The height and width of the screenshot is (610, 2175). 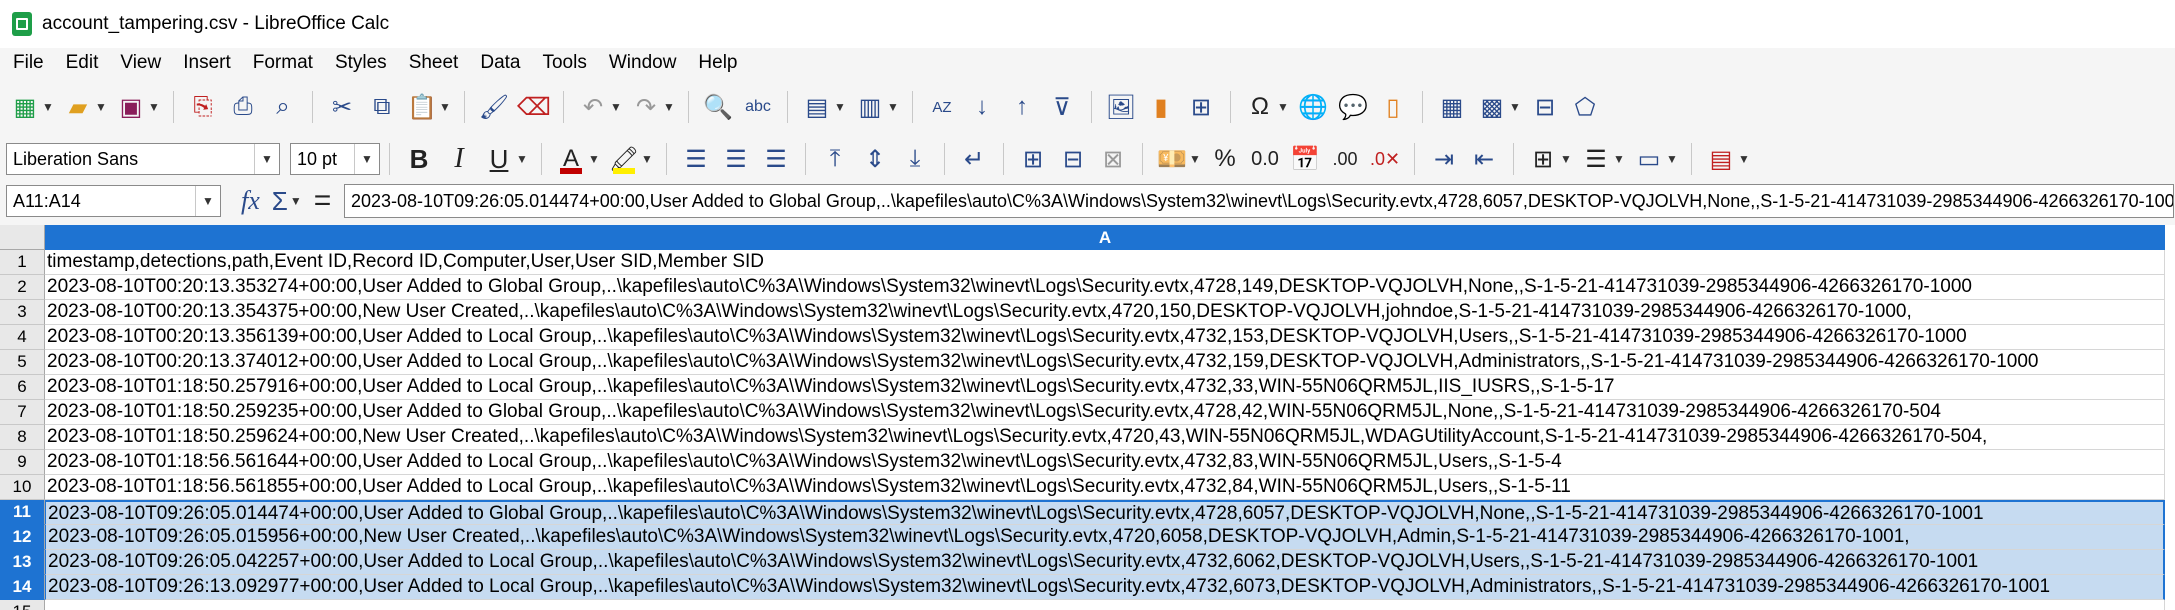 I want to click on name-box: A11:A14 ▼, so click(x=113, y=201).